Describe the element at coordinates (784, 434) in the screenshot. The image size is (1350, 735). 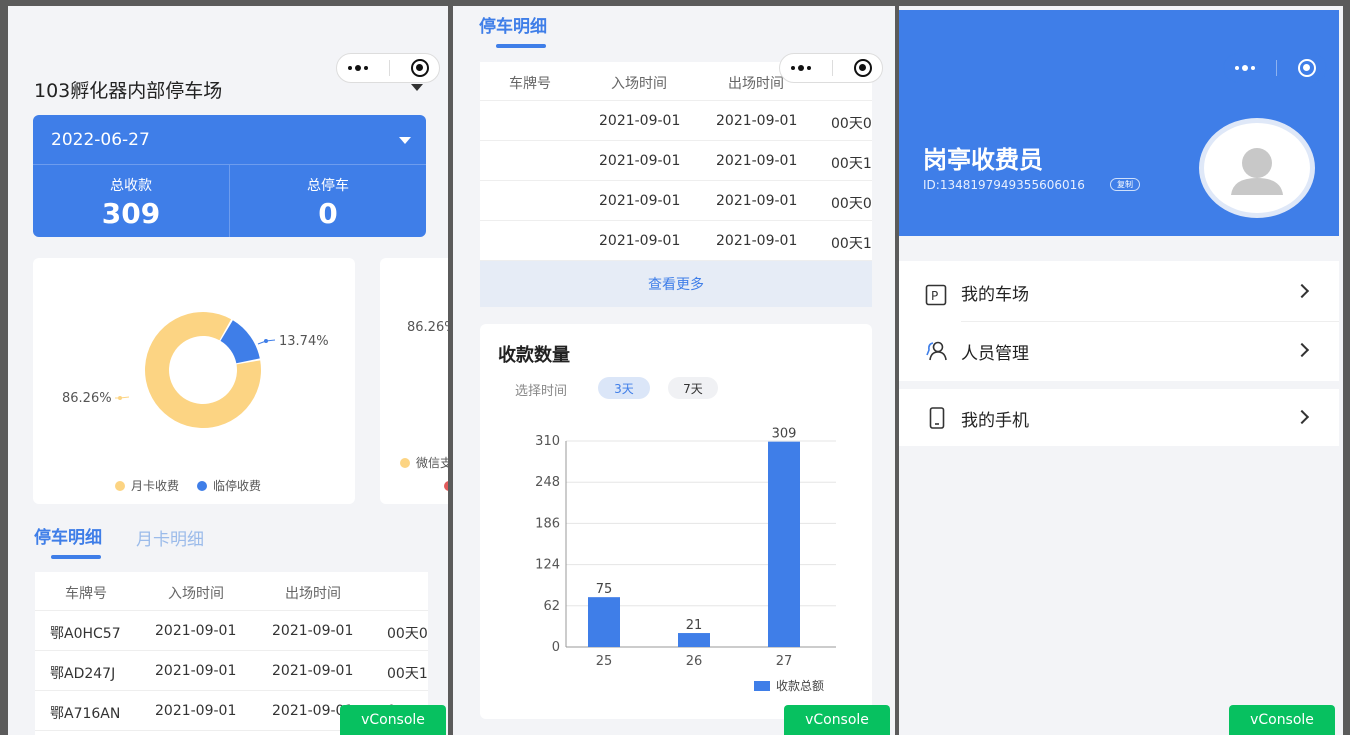
I see `bar-value-label: 309` at that location.